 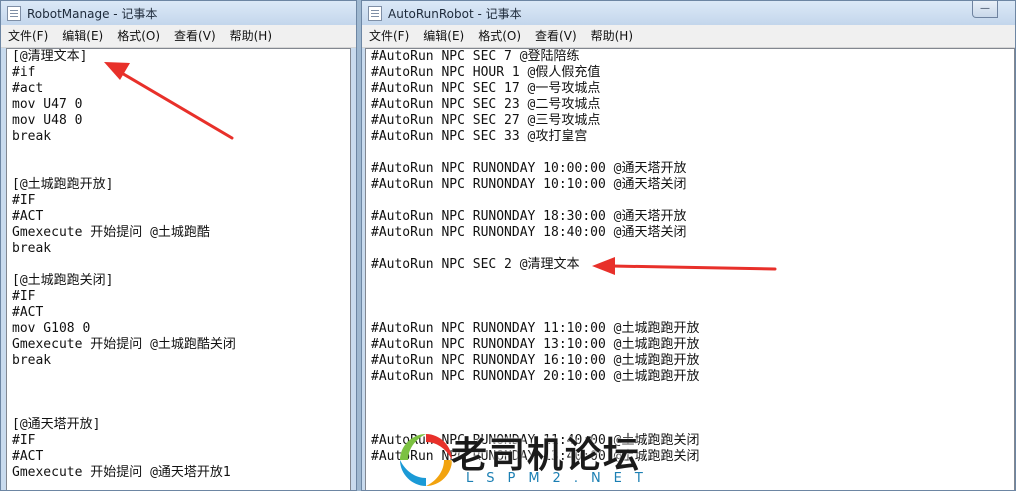 What do you see at coordinates (50, 56) in the screenshot?
I see `text-line: [@清理文本]` at bounding box center [50, 56].